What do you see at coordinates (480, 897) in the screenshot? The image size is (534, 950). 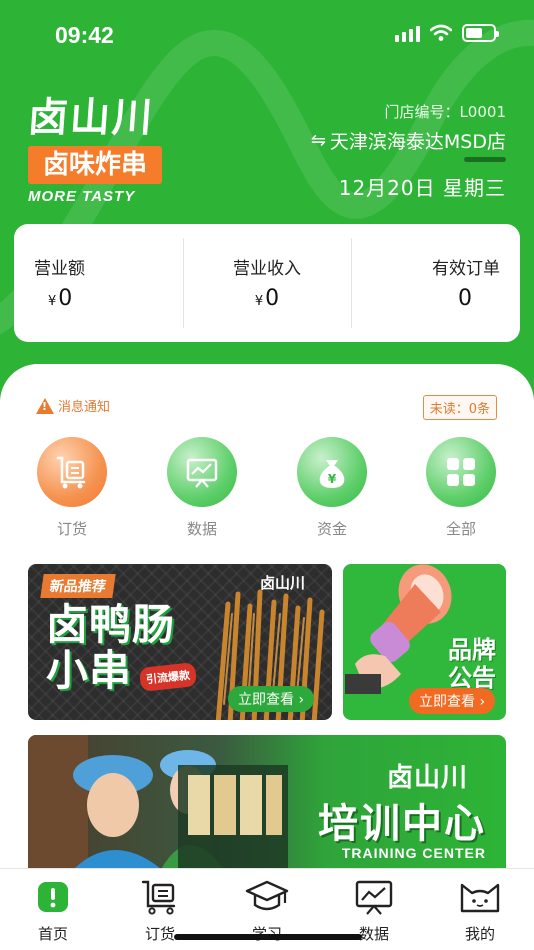 I see `cat-face-icon` at bounding box center [480, 897].